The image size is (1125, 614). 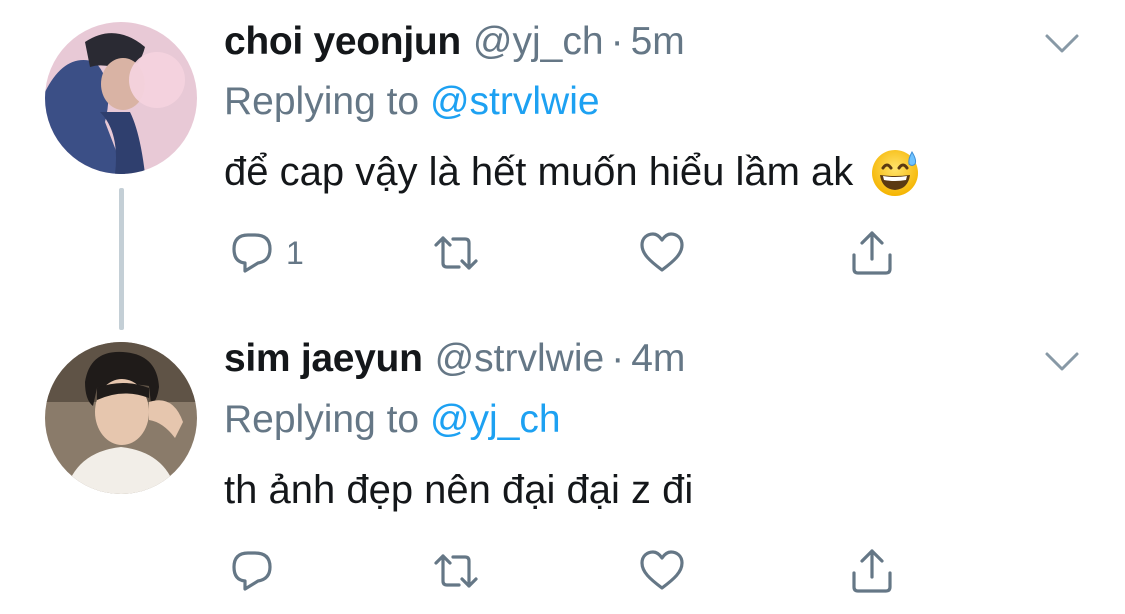 I want to click on replying-to: Replying to @yj_ch, so click(x=392, y=420).